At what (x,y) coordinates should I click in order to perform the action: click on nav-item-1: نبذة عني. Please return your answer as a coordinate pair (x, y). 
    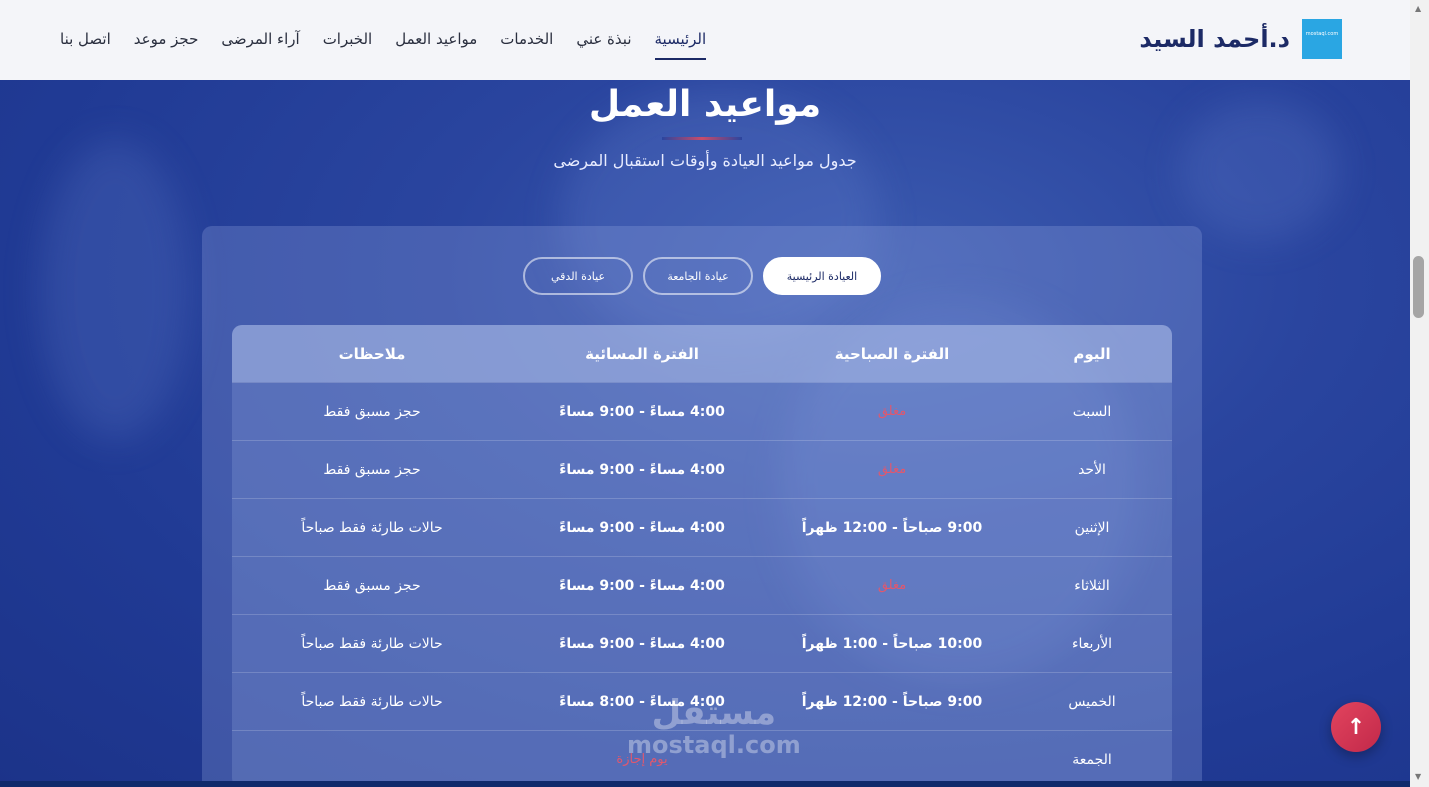
    Looking at the image, I should click on (603, 42).